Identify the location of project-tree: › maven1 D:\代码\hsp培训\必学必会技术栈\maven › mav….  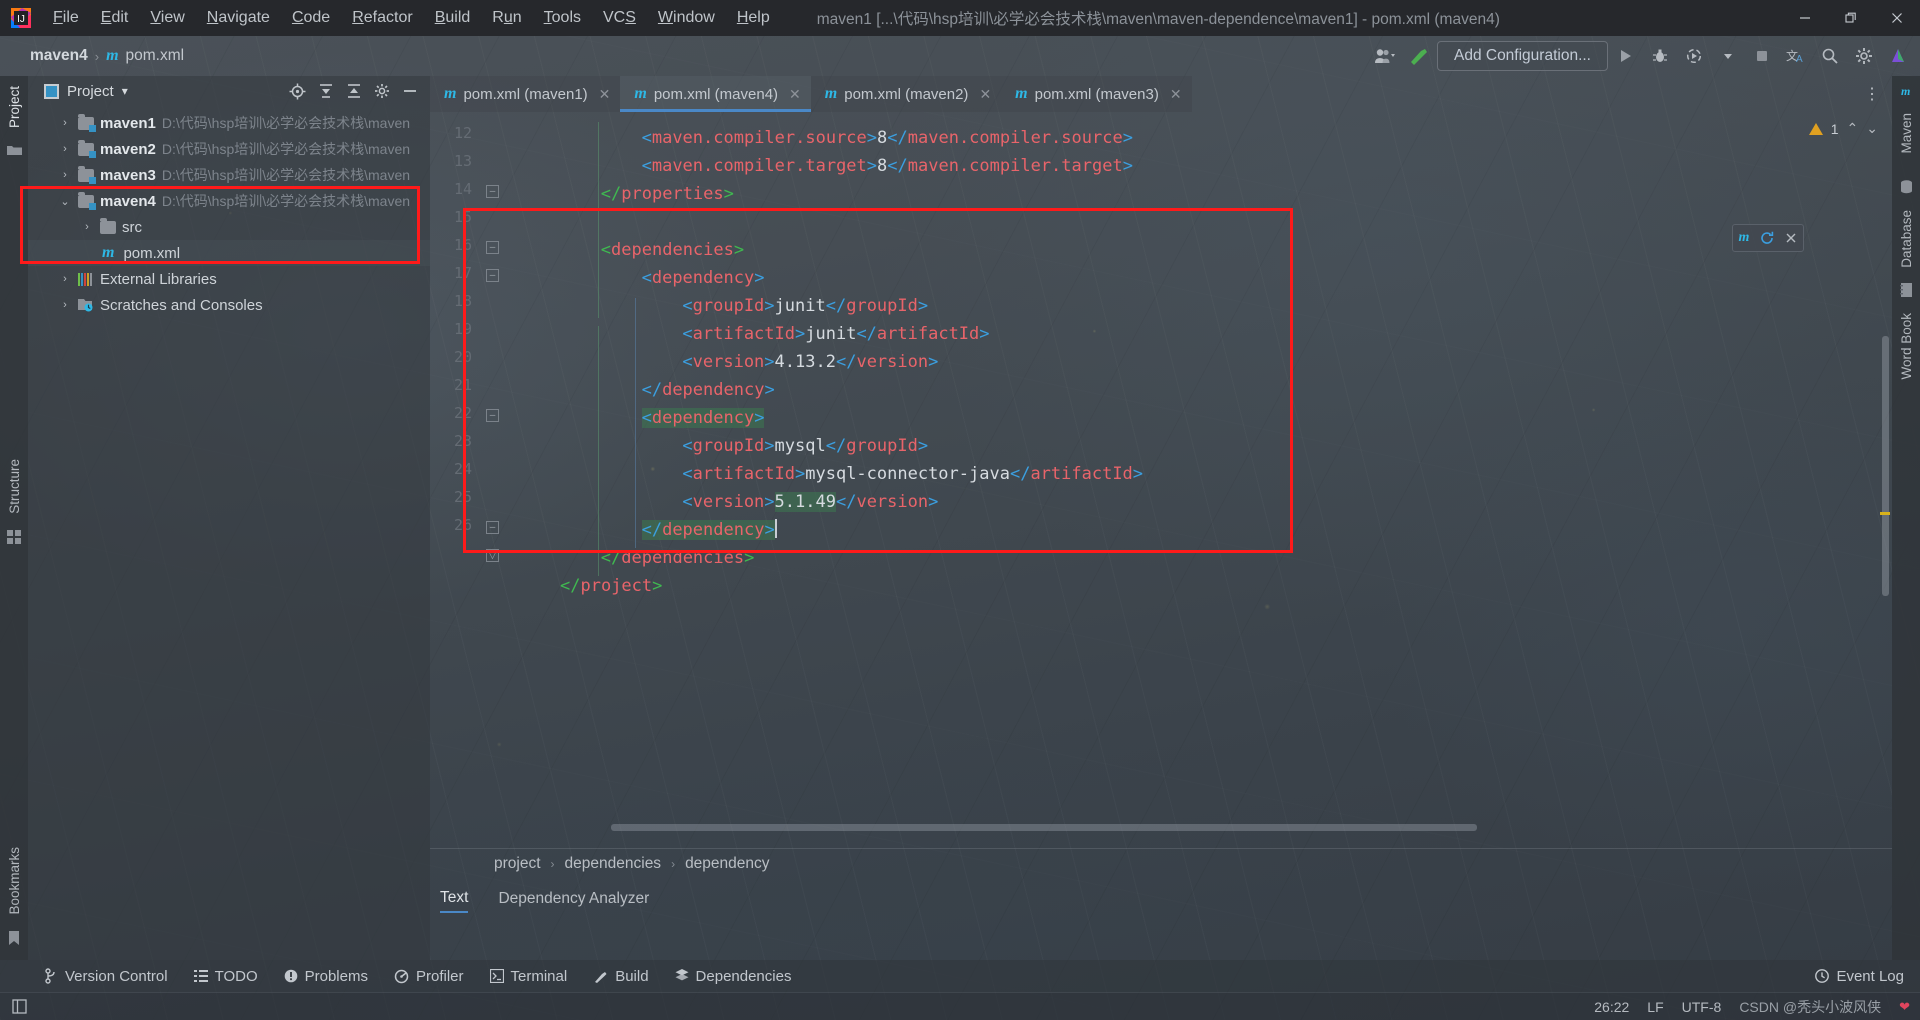
(229, 212).